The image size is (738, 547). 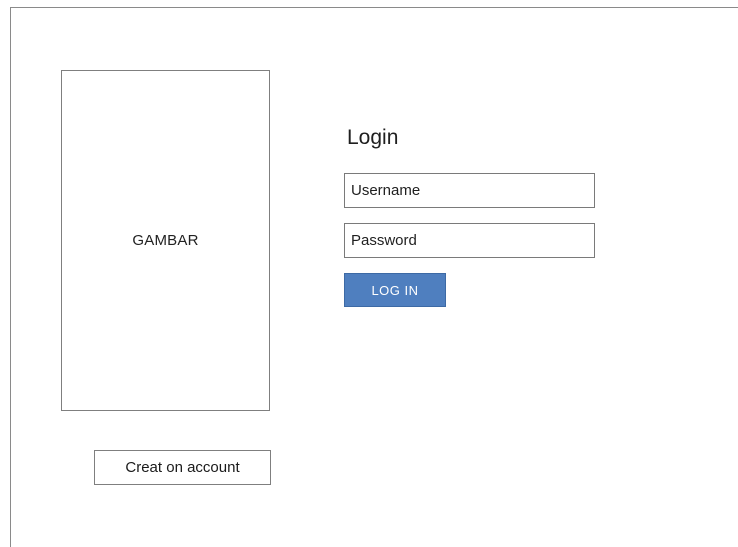 What do you see at coordinates (182, 467) in the screenshot?
I see `create-account-button: Creat on account` at bounding box center [182, 467].